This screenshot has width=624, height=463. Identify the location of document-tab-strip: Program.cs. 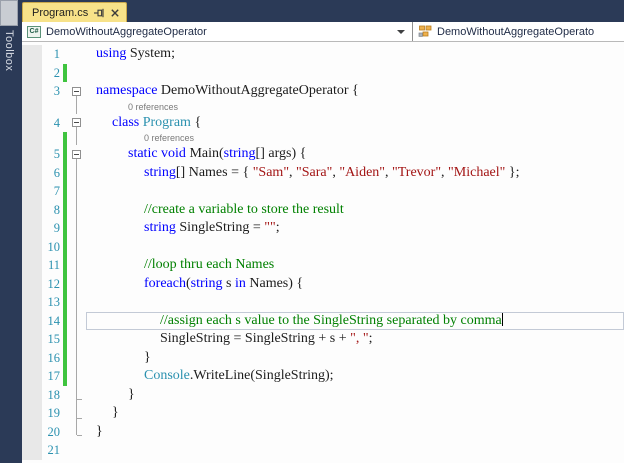
(323, 11).